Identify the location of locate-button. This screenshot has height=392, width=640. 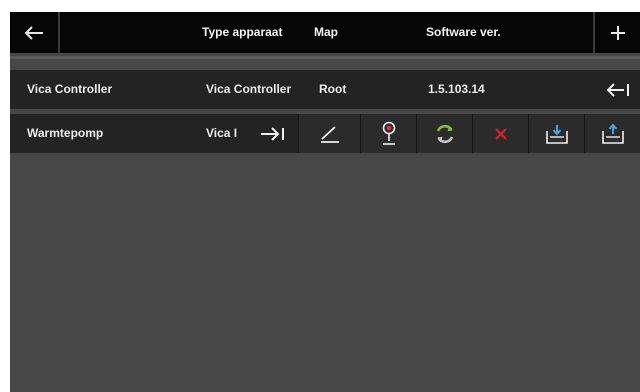
(388, 133).